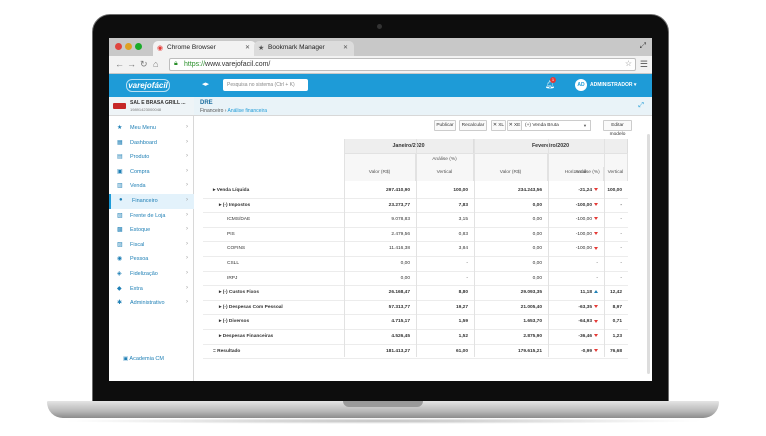  I want to click on cell-value: 61,00, so click(461, 351).